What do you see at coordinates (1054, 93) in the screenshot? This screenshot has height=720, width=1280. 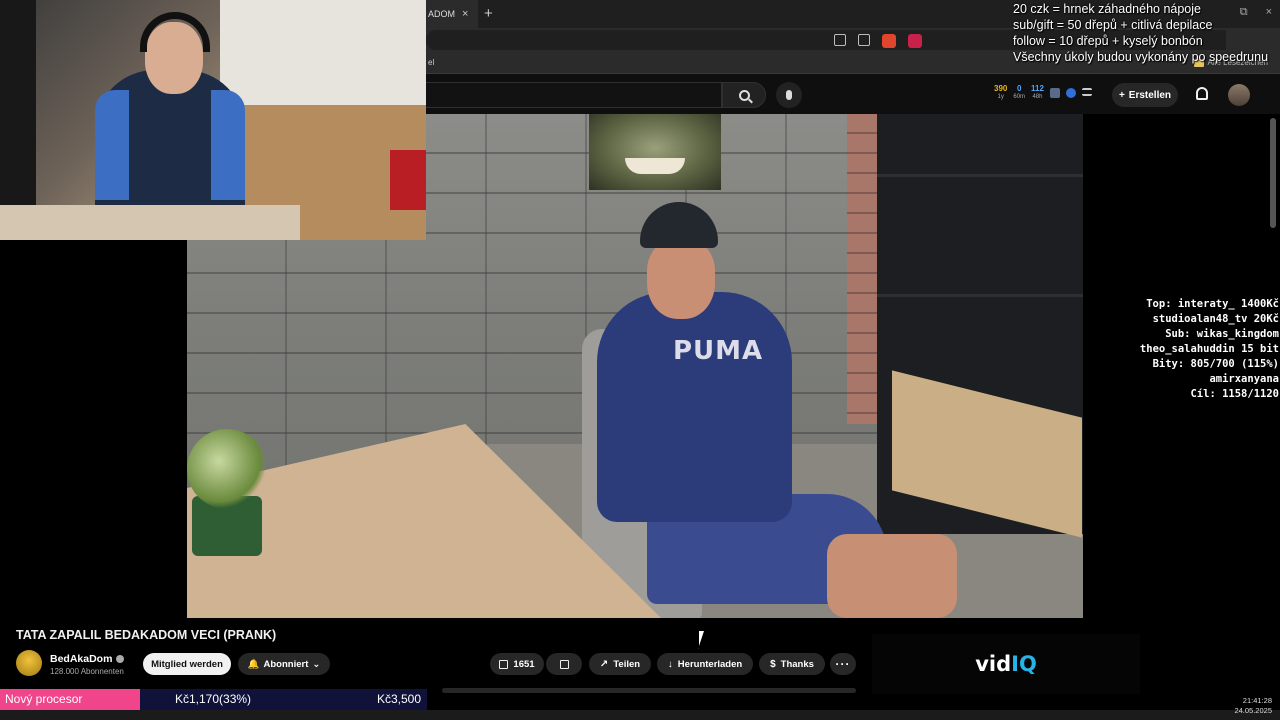 I see `chart-icon` at bounding box center [1054, 93].